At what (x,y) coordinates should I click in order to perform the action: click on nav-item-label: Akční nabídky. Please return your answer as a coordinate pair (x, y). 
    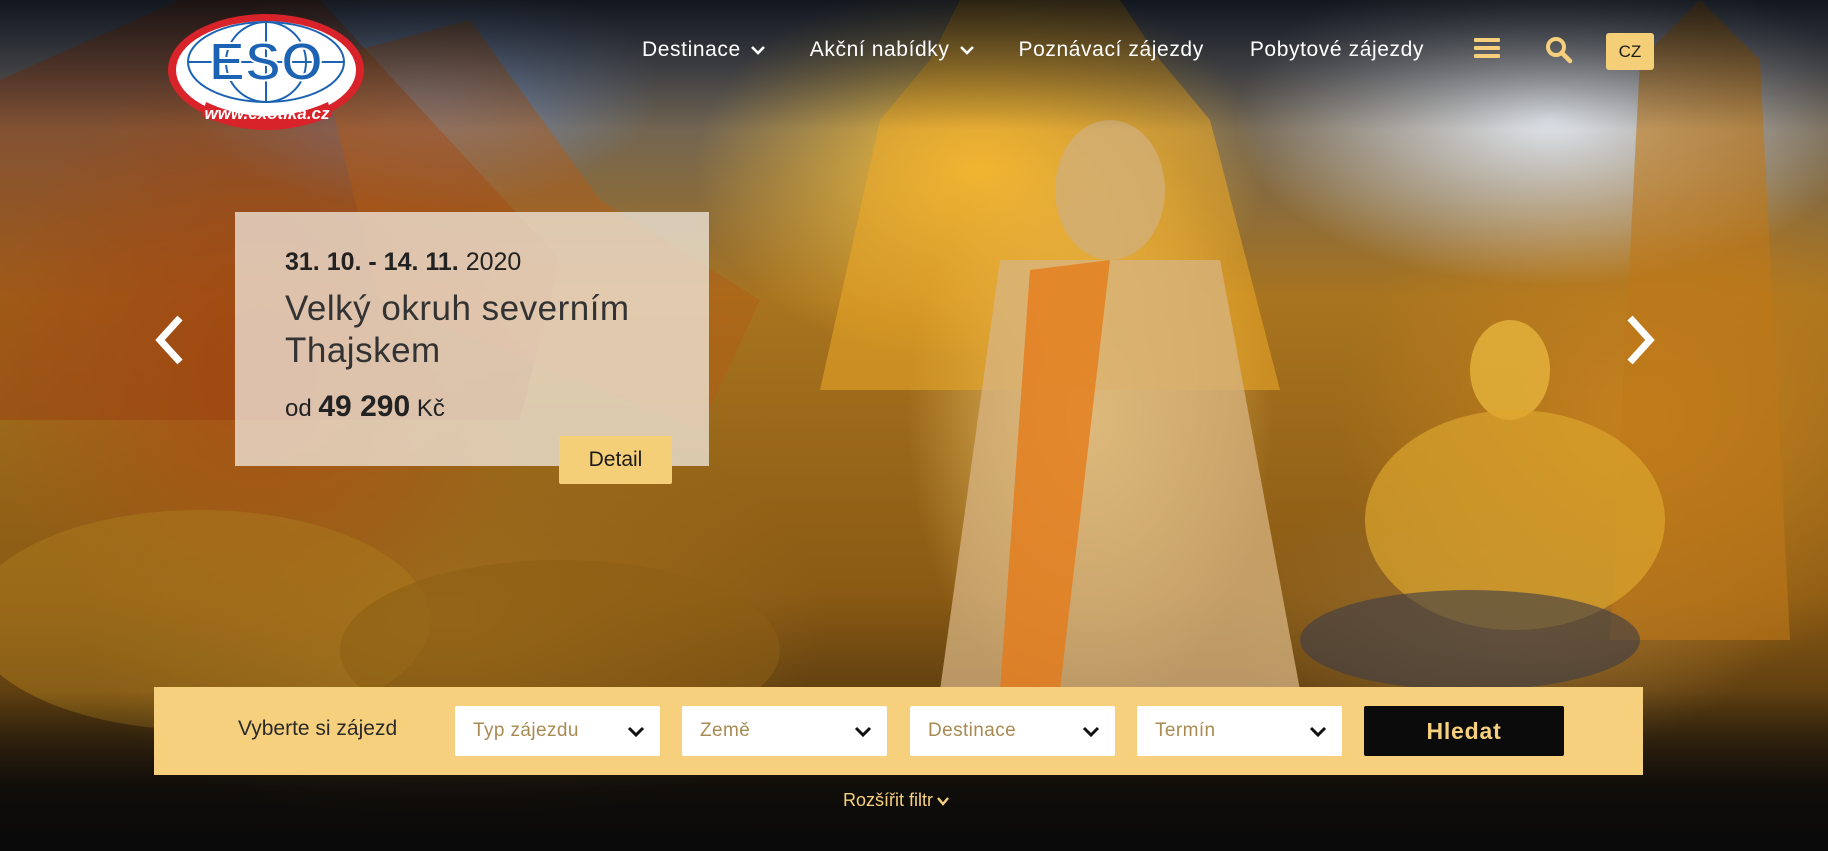
    Looking at the image, I should click on (879, 49).